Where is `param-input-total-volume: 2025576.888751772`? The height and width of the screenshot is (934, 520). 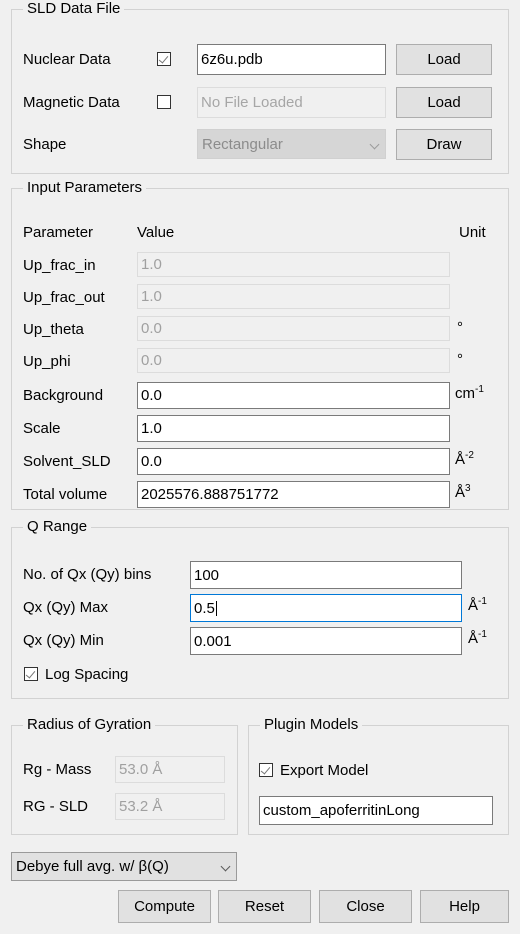 param-input-total-volume: 2025576.888751772 is located at coordinates (293, 494).